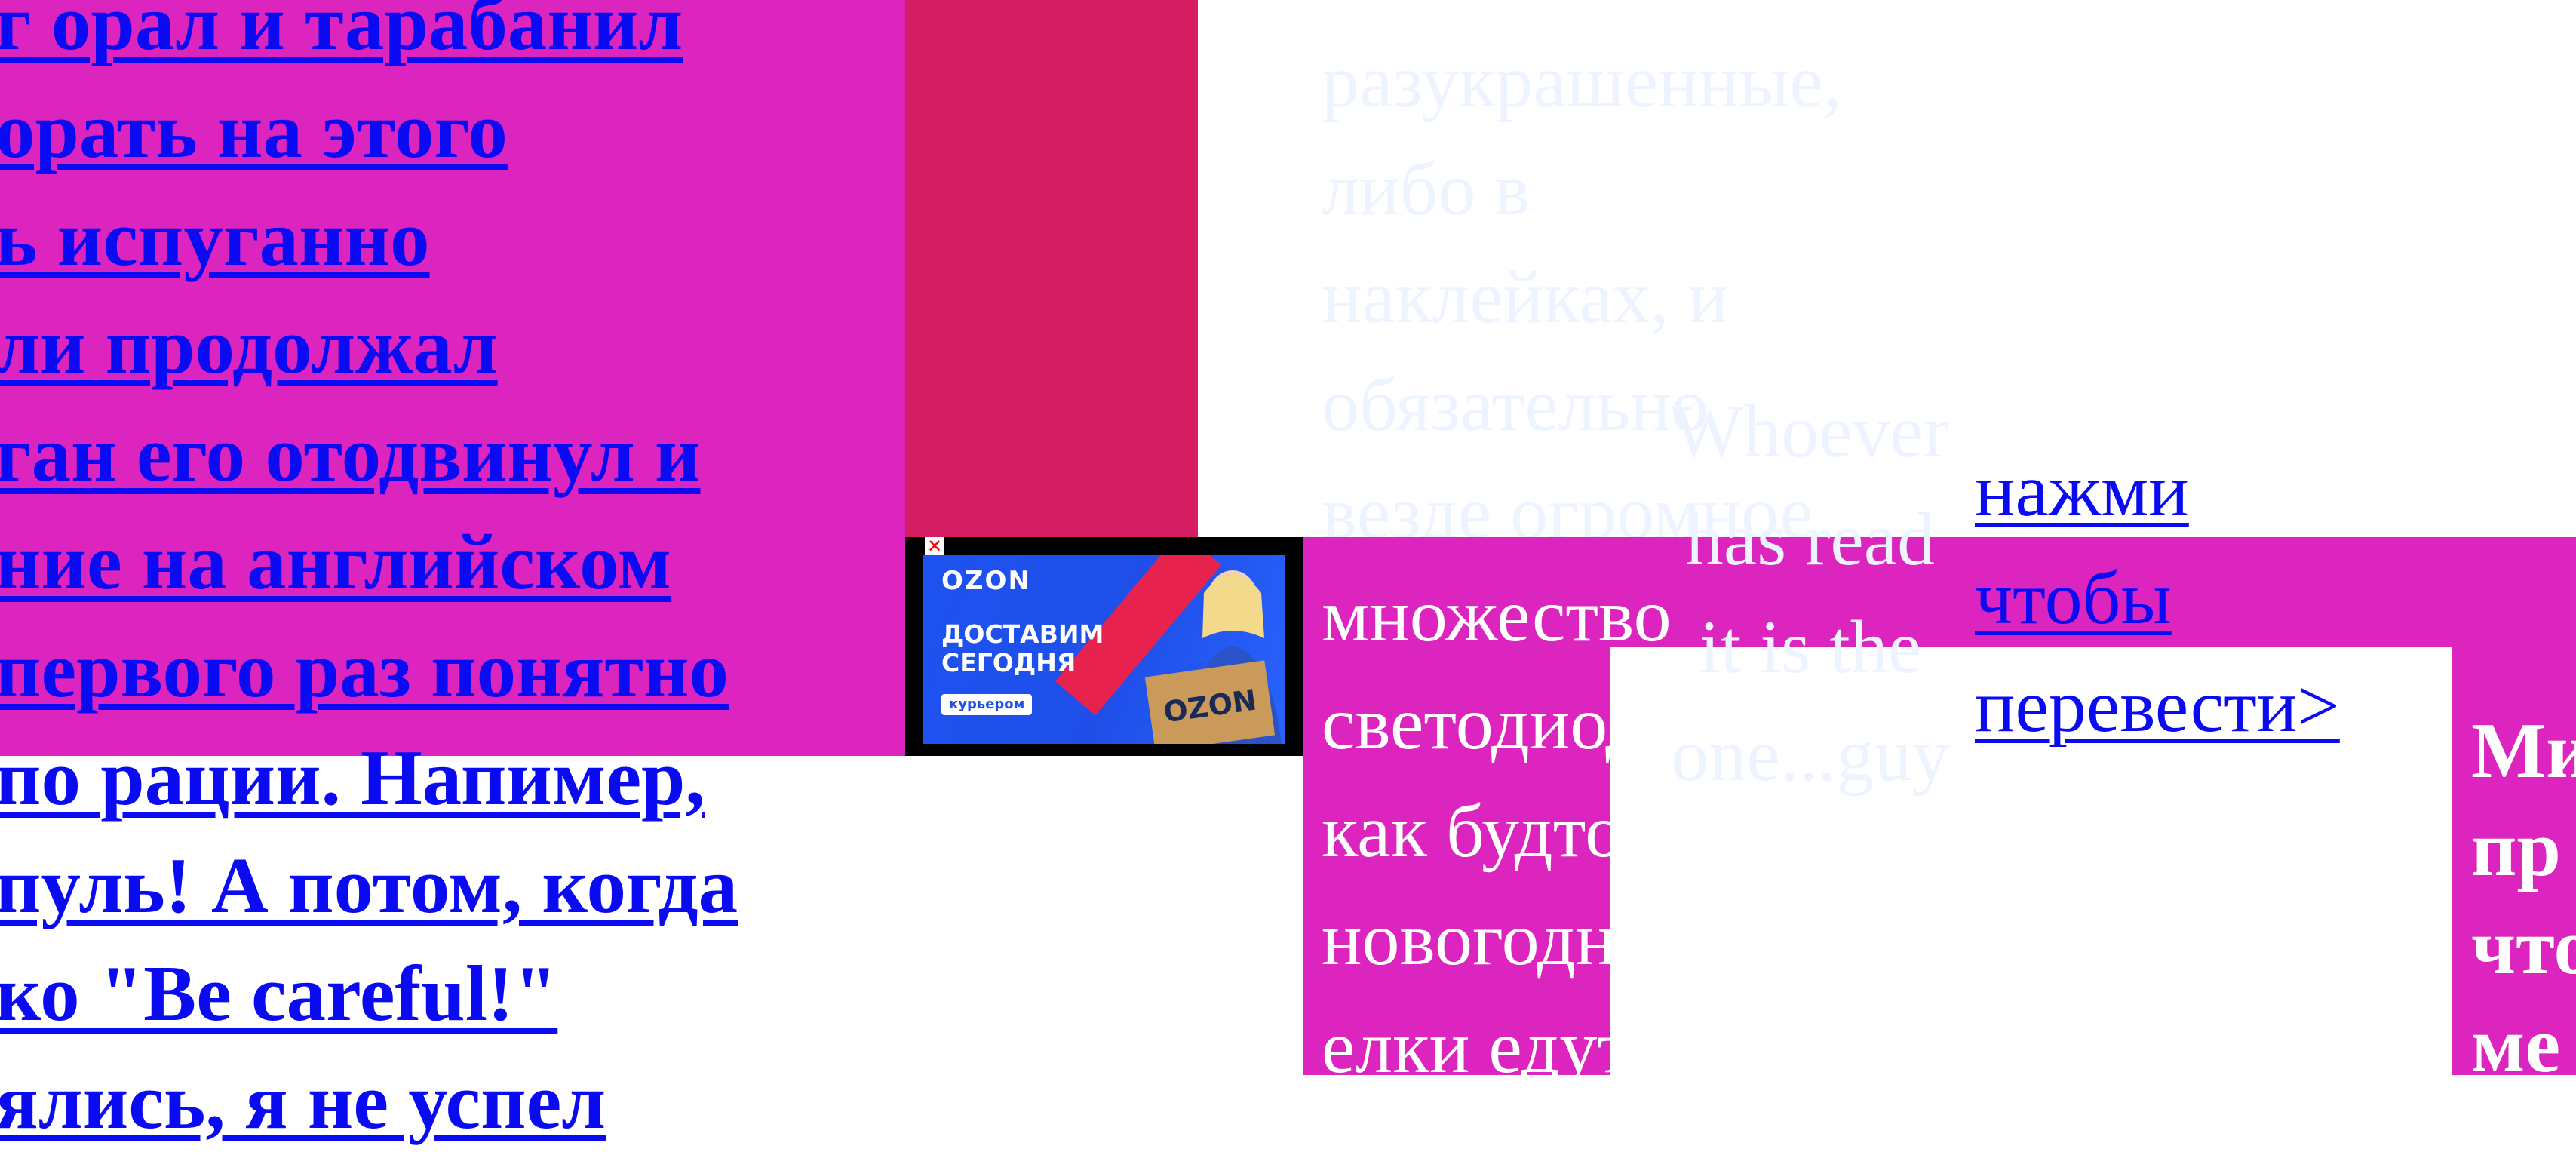  Describe the element at coordinates (1811, 539) in the screenshot. I see `english-text-line: has read` at that location.